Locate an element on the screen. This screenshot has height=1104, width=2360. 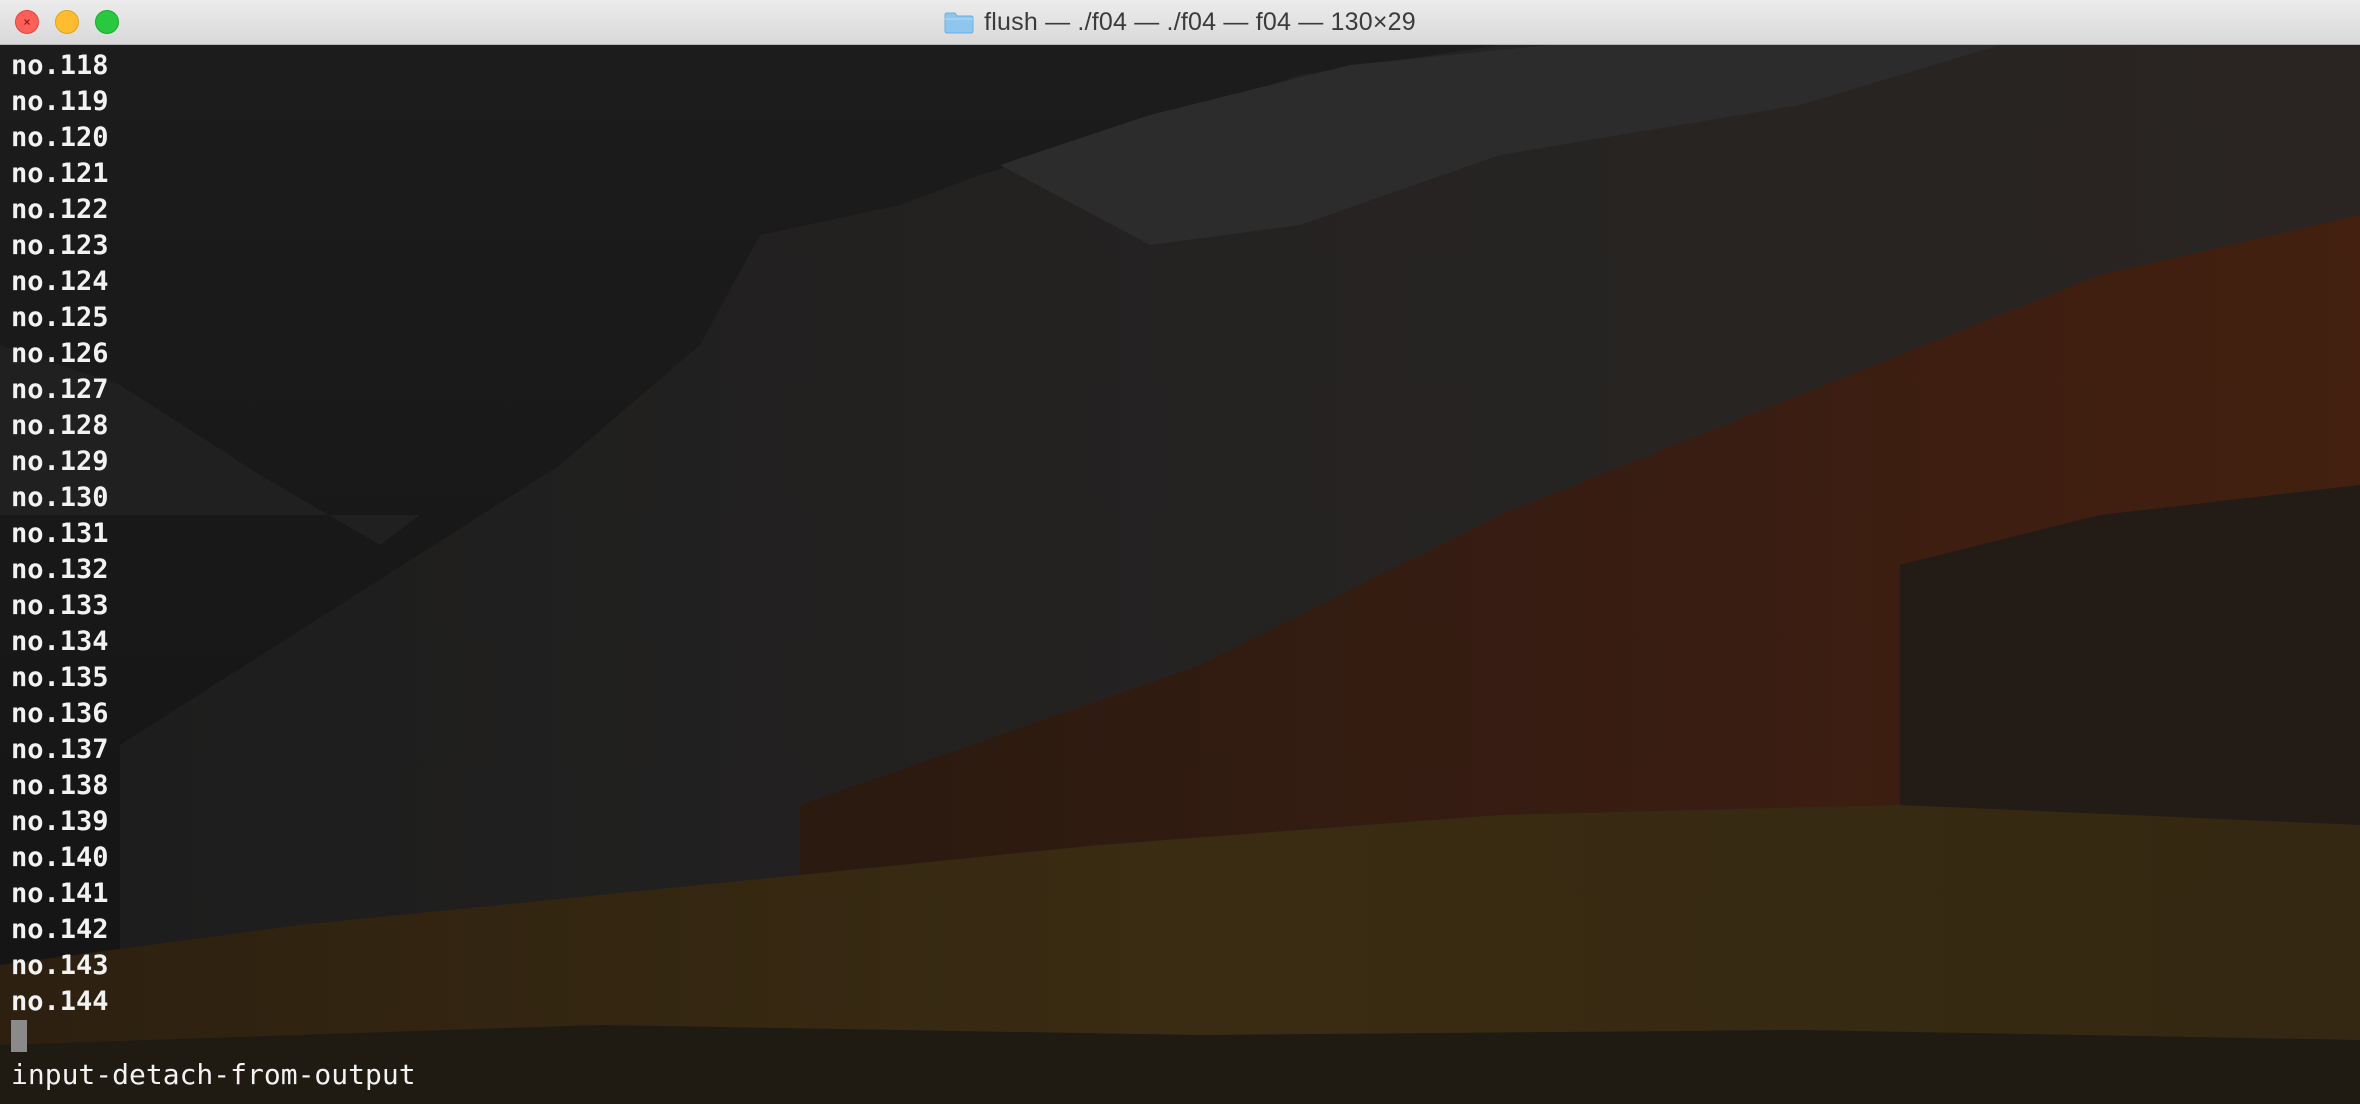
output-line: no.123 is located at coordinates (60, 245).